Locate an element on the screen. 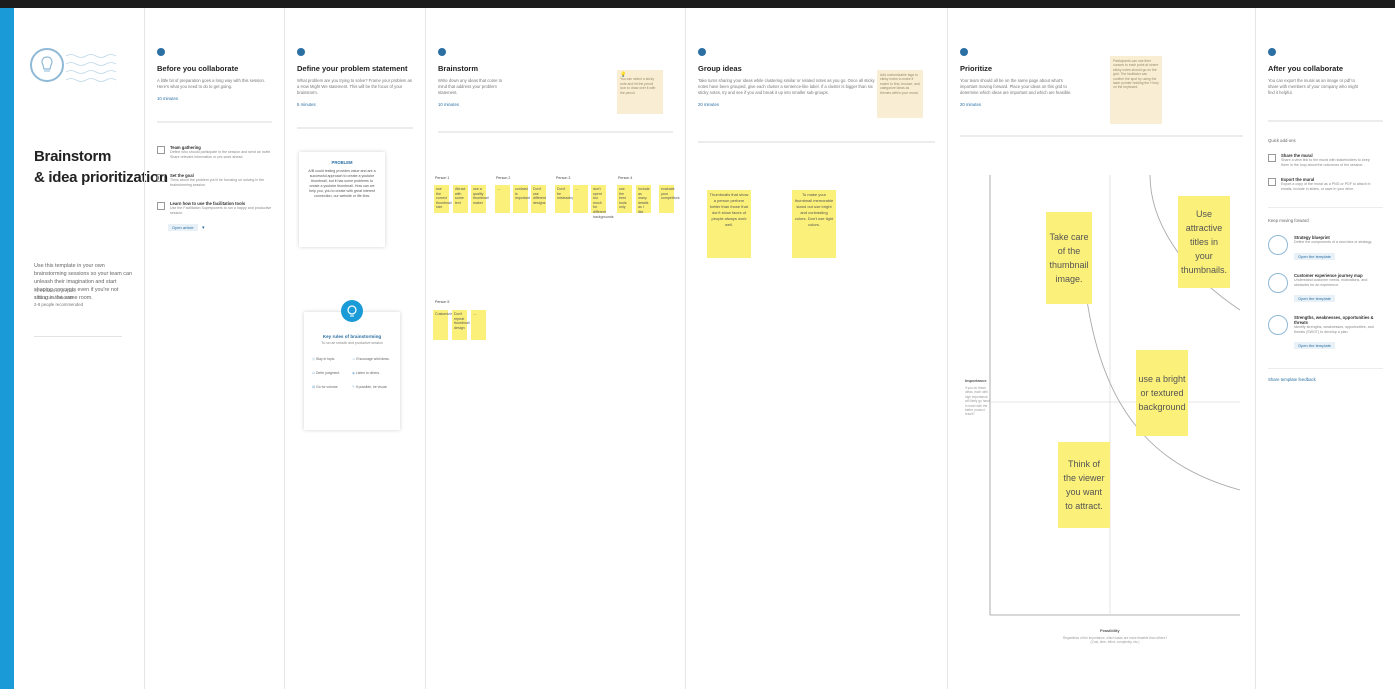  chevron-down-icon: ▾ is located at coordinates (203, 228).